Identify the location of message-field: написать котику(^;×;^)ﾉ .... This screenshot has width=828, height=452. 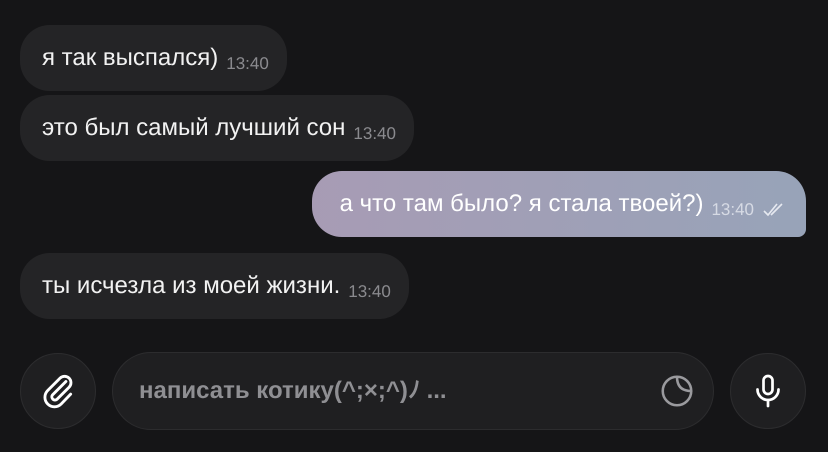
(413, 391).